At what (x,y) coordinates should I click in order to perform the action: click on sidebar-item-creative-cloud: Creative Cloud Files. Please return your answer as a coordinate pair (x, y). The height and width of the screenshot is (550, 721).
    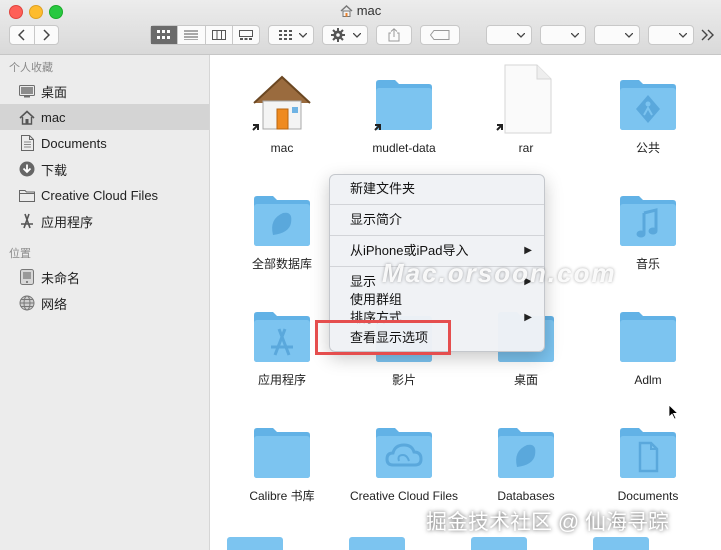
    Looking at the image, I should click on (104, 195).